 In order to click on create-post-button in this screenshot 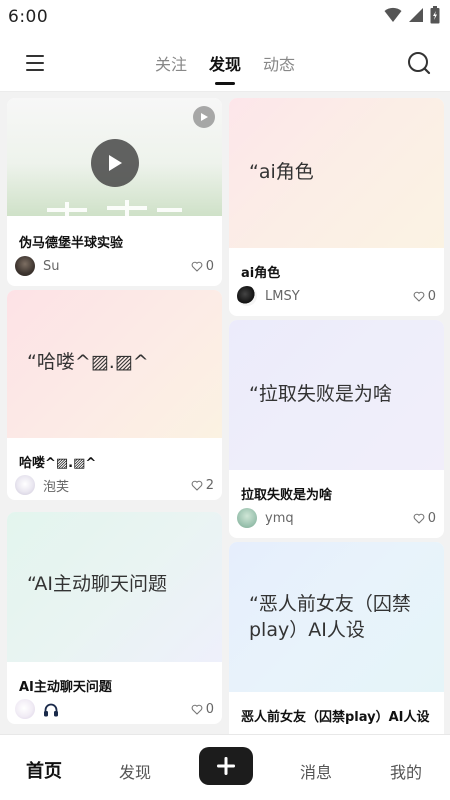, I will do `click(226, 766)`.